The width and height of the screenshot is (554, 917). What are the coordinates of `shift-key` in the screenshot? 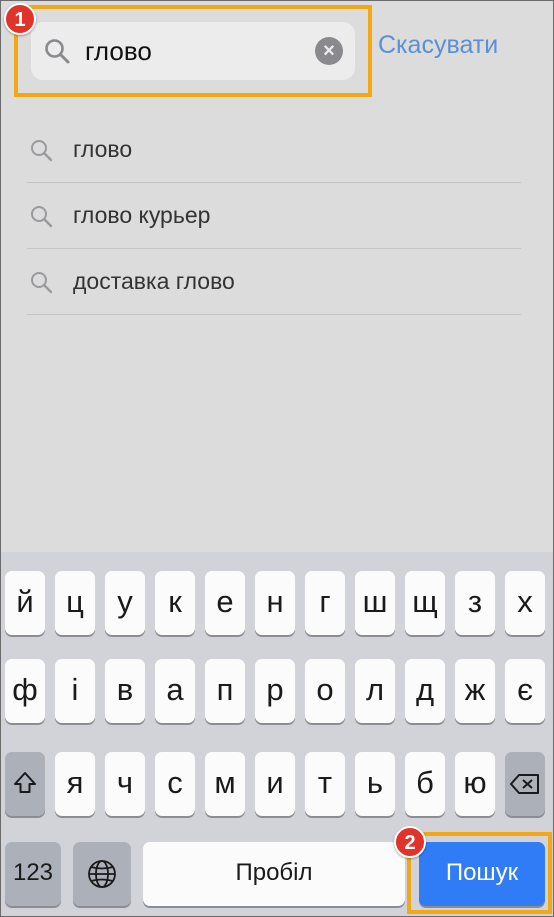 It's located at (25, 784).